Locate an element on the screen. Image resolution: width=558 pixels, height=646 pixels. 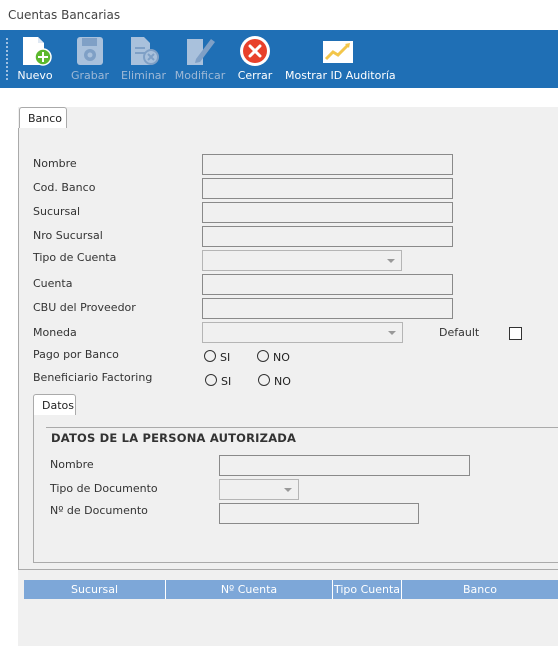
section-divider is located at coordinates (302, 427).